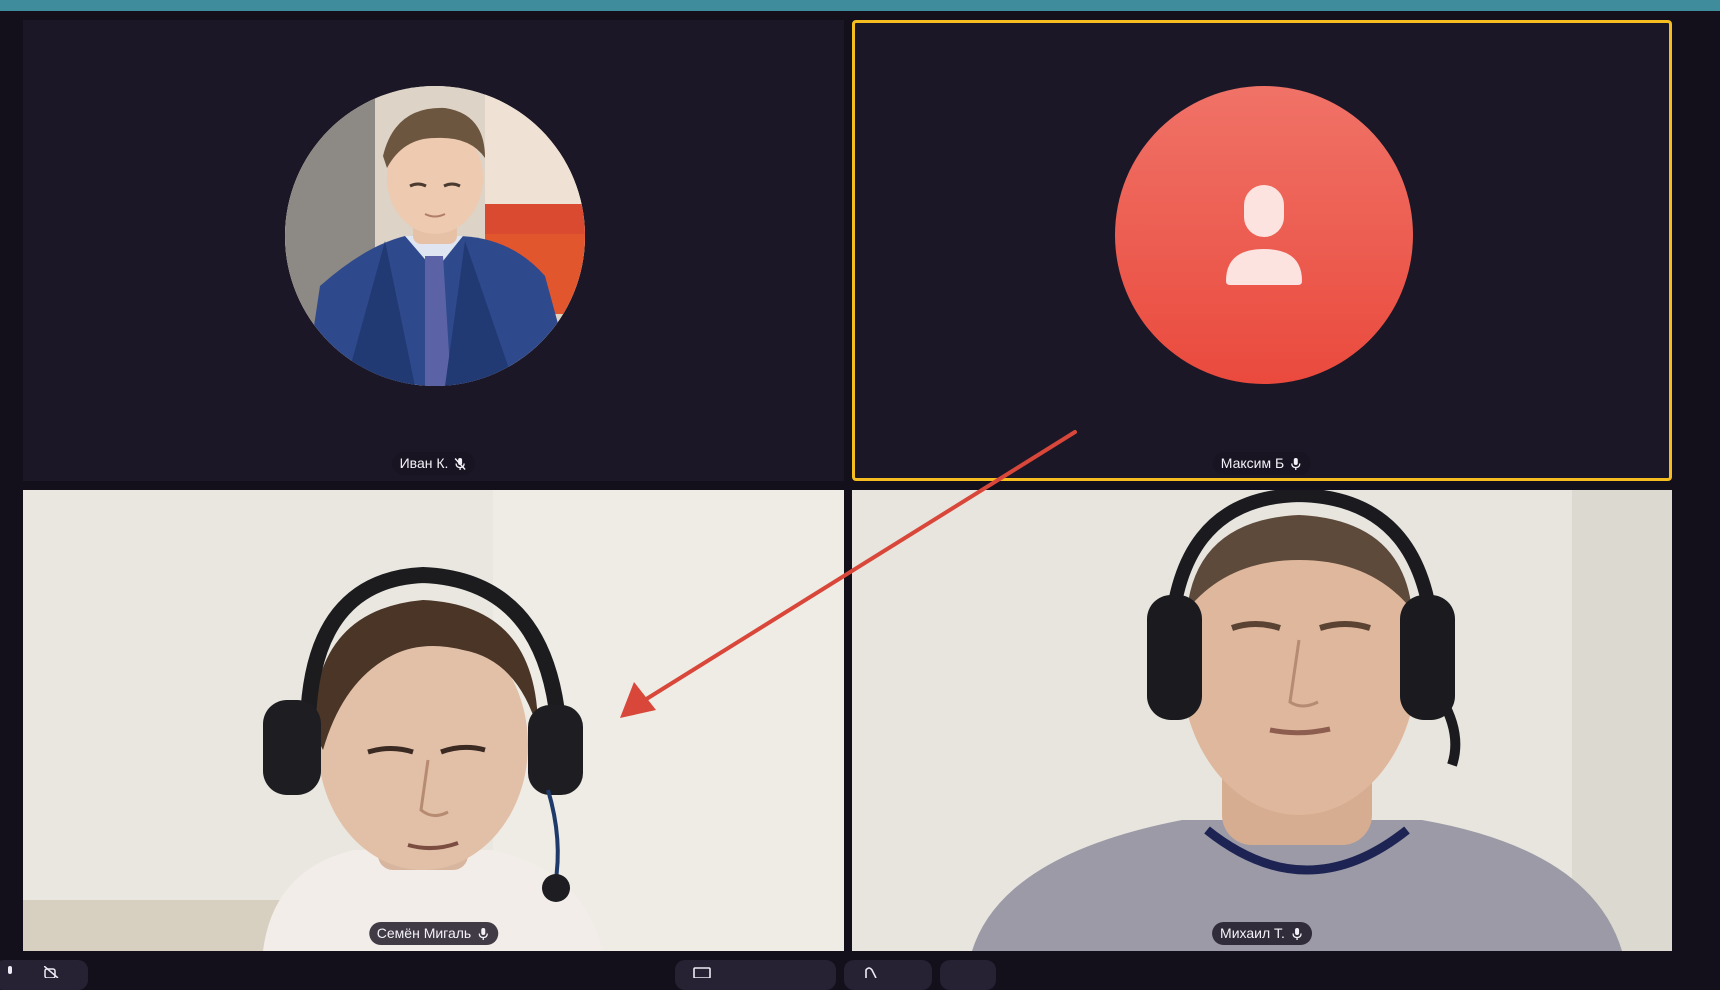 The height and width of the screenshot is (990, 1720). Describe the element at coordinates (424, 463) in the screenshot. I see `participant-name: Иван К.` at that location.